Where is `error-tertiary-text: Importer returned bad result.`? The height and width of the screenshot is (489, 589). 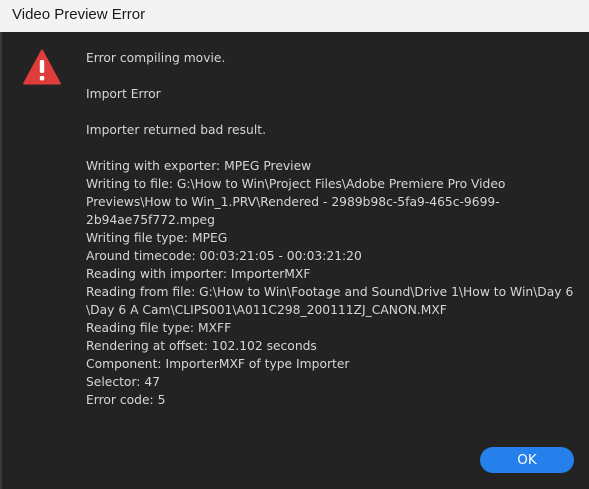
error-tertiary-text: Importer returned bad result. is located at coordinates (176, 130).